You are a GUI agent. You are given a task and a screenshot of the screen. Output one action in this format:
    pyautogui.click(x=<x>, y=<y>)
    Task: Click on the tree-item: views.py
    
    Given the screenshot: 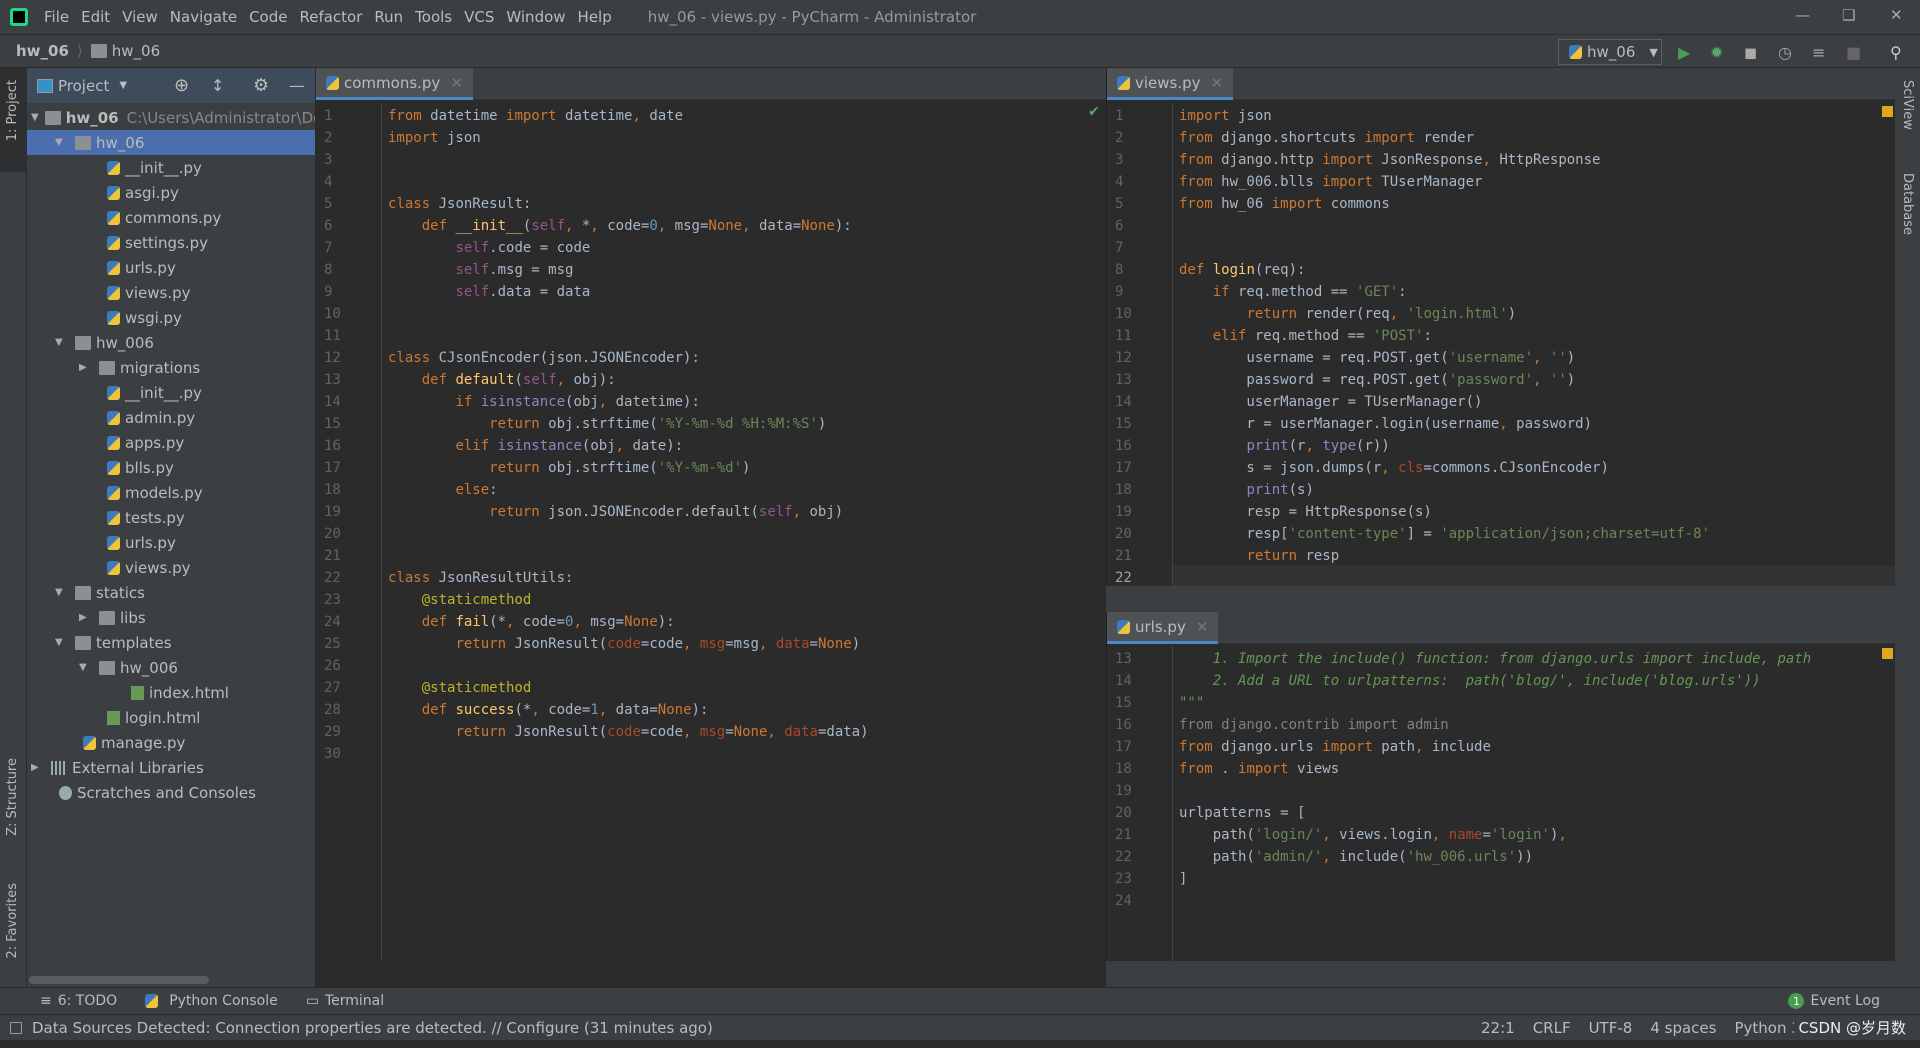 What is the action you would take?
    pyautogui.click(x=171, y=292)
    